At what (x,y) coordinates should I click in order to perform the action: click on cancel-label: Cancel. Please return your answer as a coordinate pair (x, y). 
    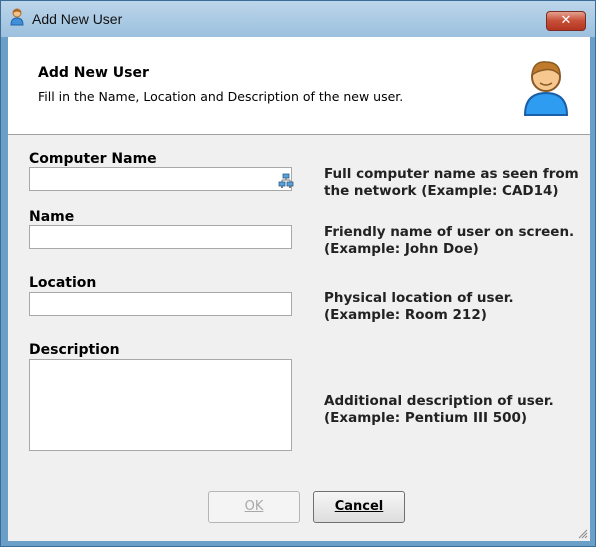
    Looking at the image, I should click on (359, 506).